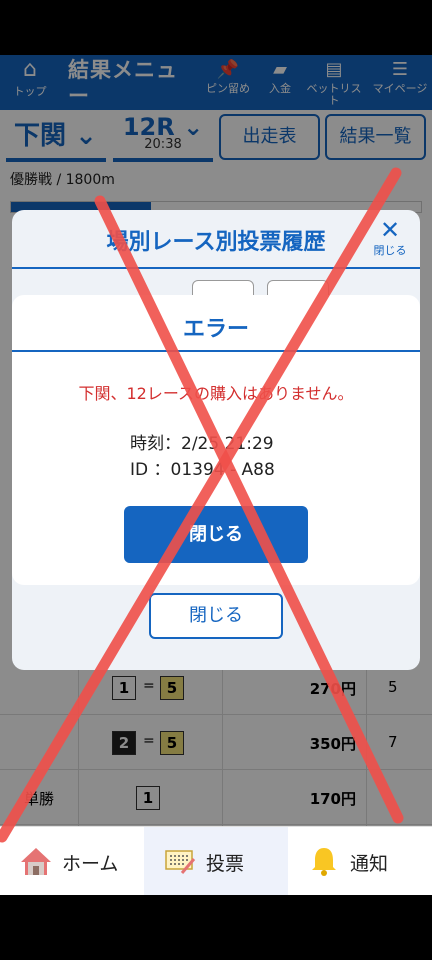 This screenshot has width=432, height=960. What do you see at coordinates (324, 862) in the screenshot?
I see `bell-icon` at bounding box center [324, 862].